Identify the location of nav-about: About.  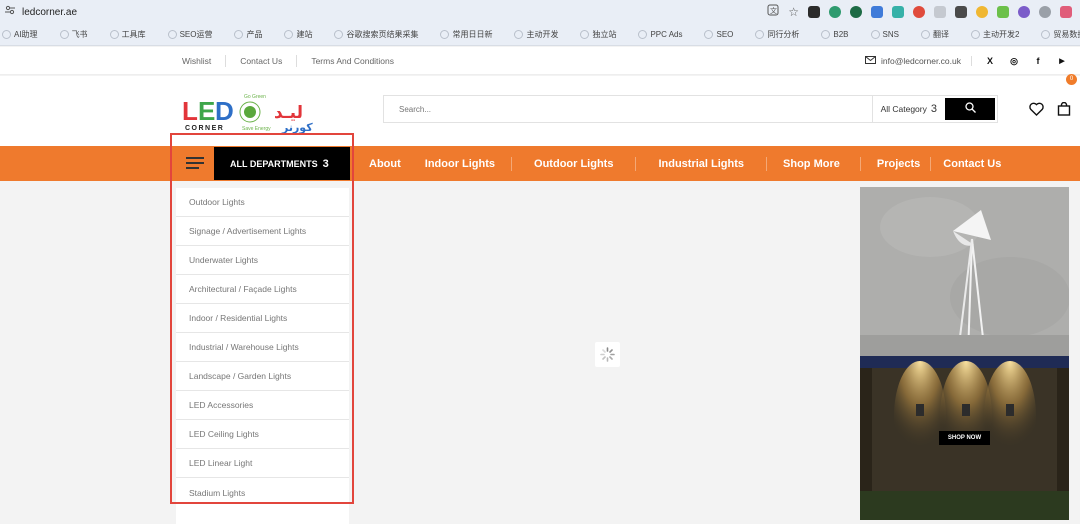
(378, 164).